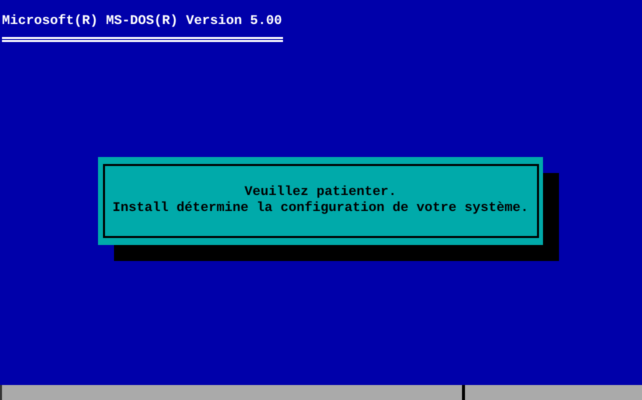  What do you see at coordinates (320, 209) in the screenshot?
I see `dialog-message: Install détermine la configuration de votre système.` at bounding box center [320, 209].